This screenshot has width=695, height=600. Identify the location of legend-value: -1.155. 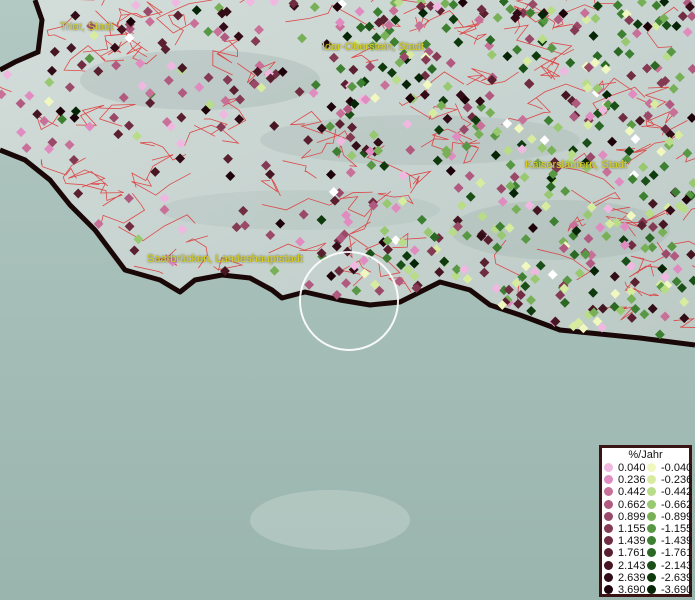
(677, 529).